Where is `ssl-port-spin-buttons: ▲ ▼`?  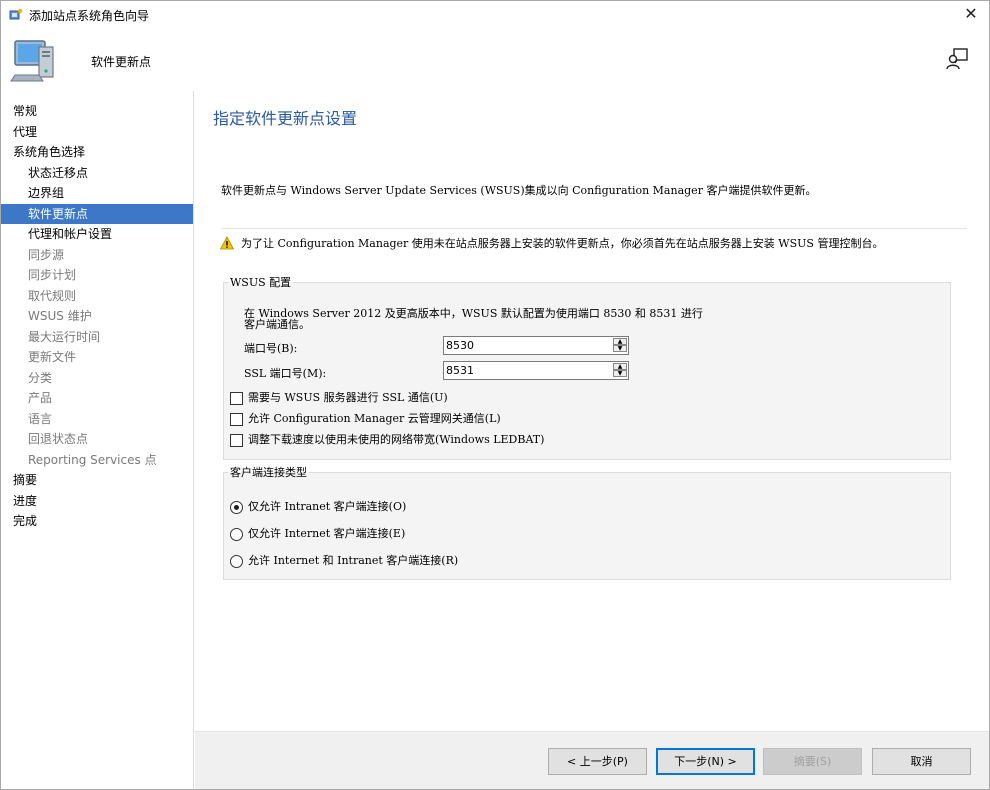
ssl-port-spin-buttons: ▲ ▼ is located at coordinates (620, 370).